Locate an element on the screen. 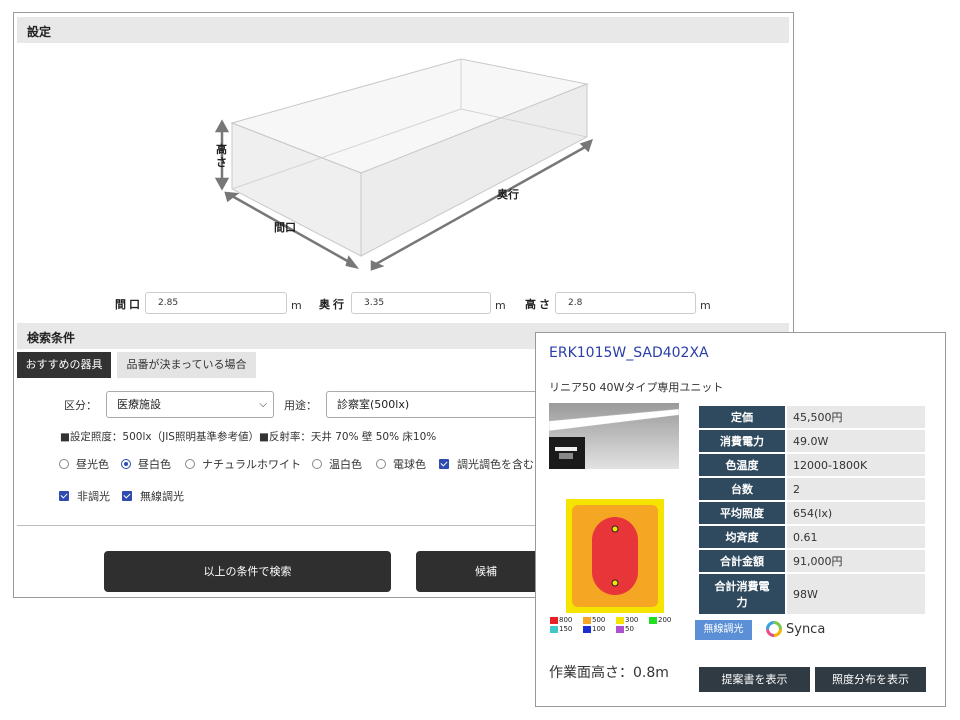  spec-label: 定価 is located at coordinates (742, 417).